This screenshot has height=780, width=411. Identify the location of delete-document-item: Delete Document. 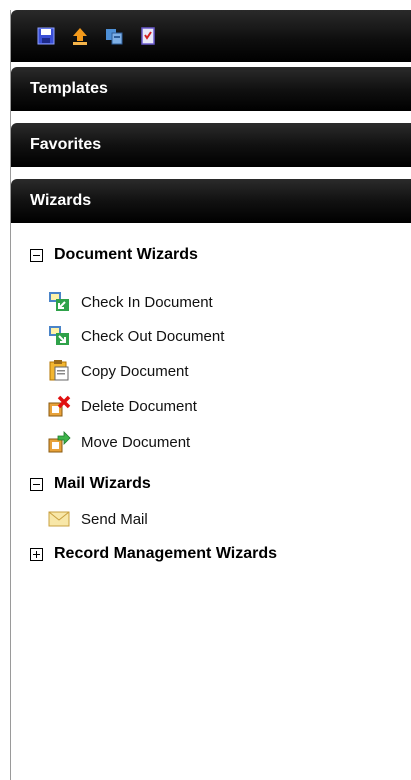
(122, 406).